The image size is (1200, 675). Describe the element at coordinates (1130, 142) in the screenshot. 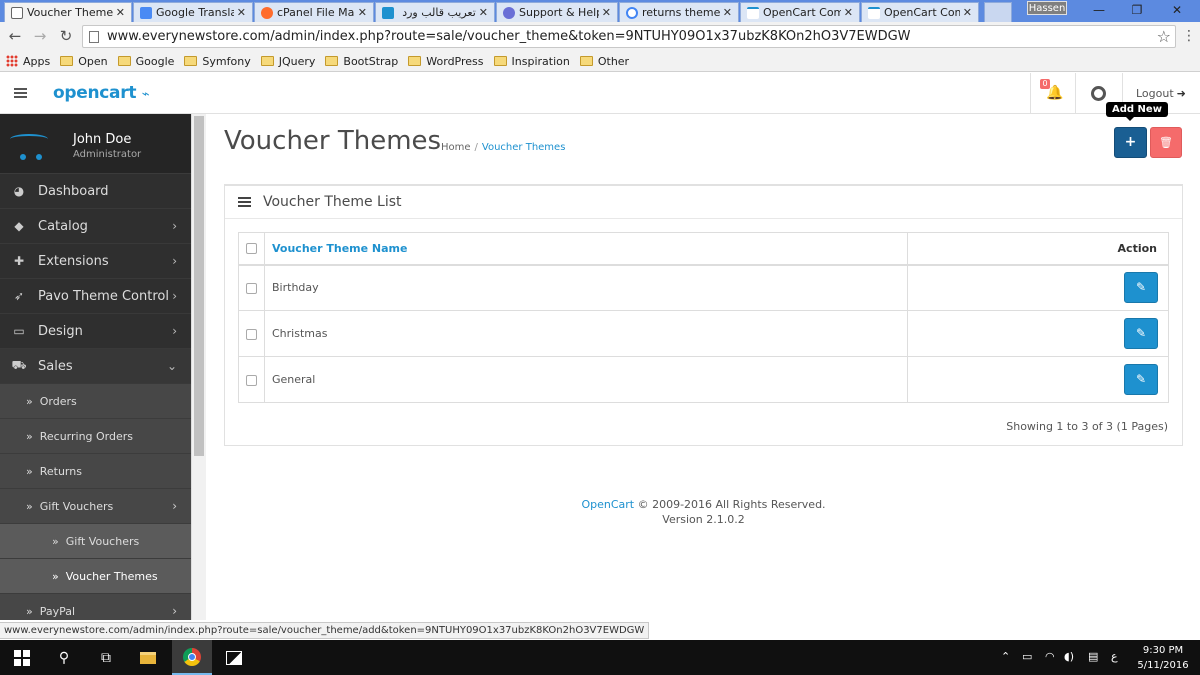

I see `add-new-button: +` at that location.